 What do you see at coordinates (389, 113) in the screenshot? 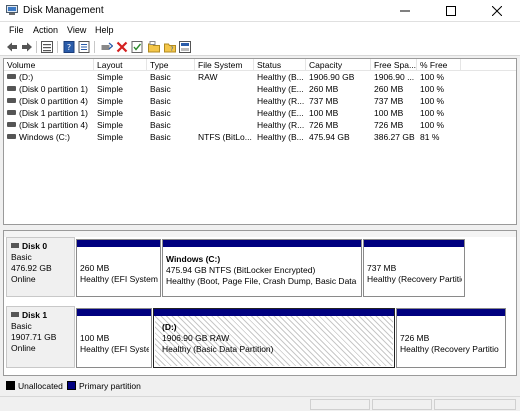
I see `volume-free-space: 100 MB` at bounding box center [389, 113].